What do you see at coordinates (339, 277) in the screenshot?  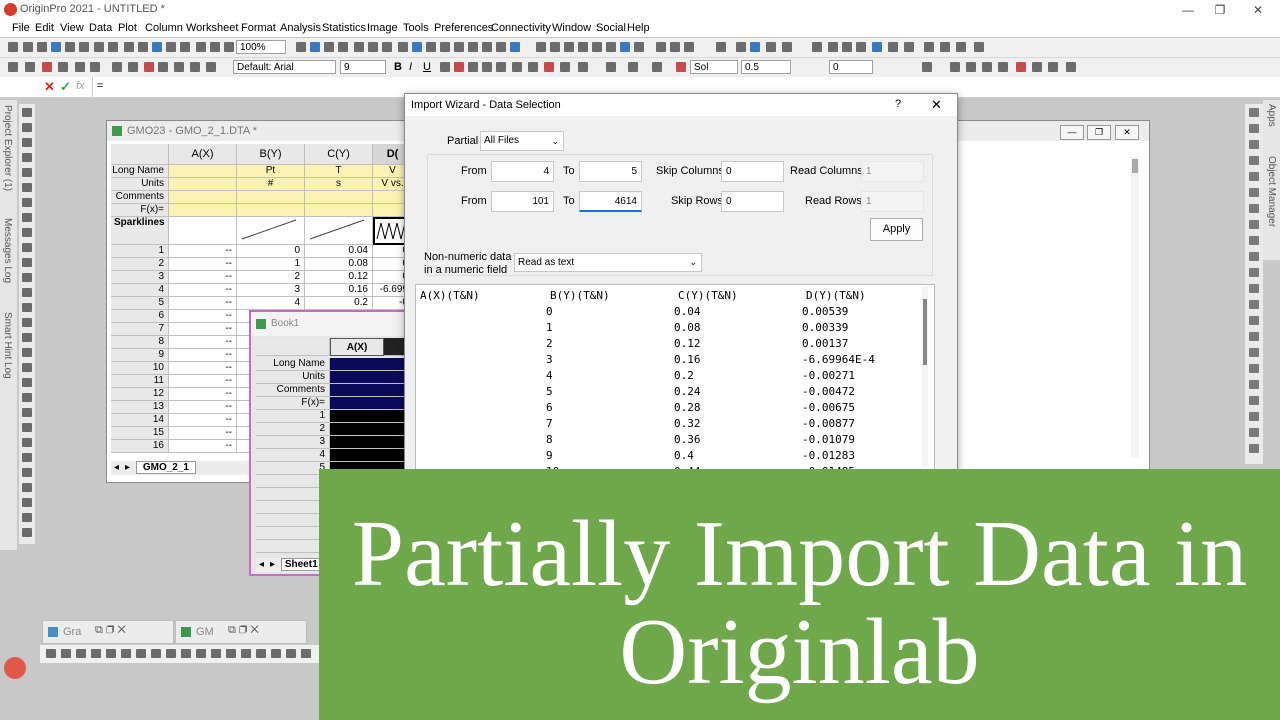 I see `ws-data-cell: 0.12` at bounding box center [339, 277].